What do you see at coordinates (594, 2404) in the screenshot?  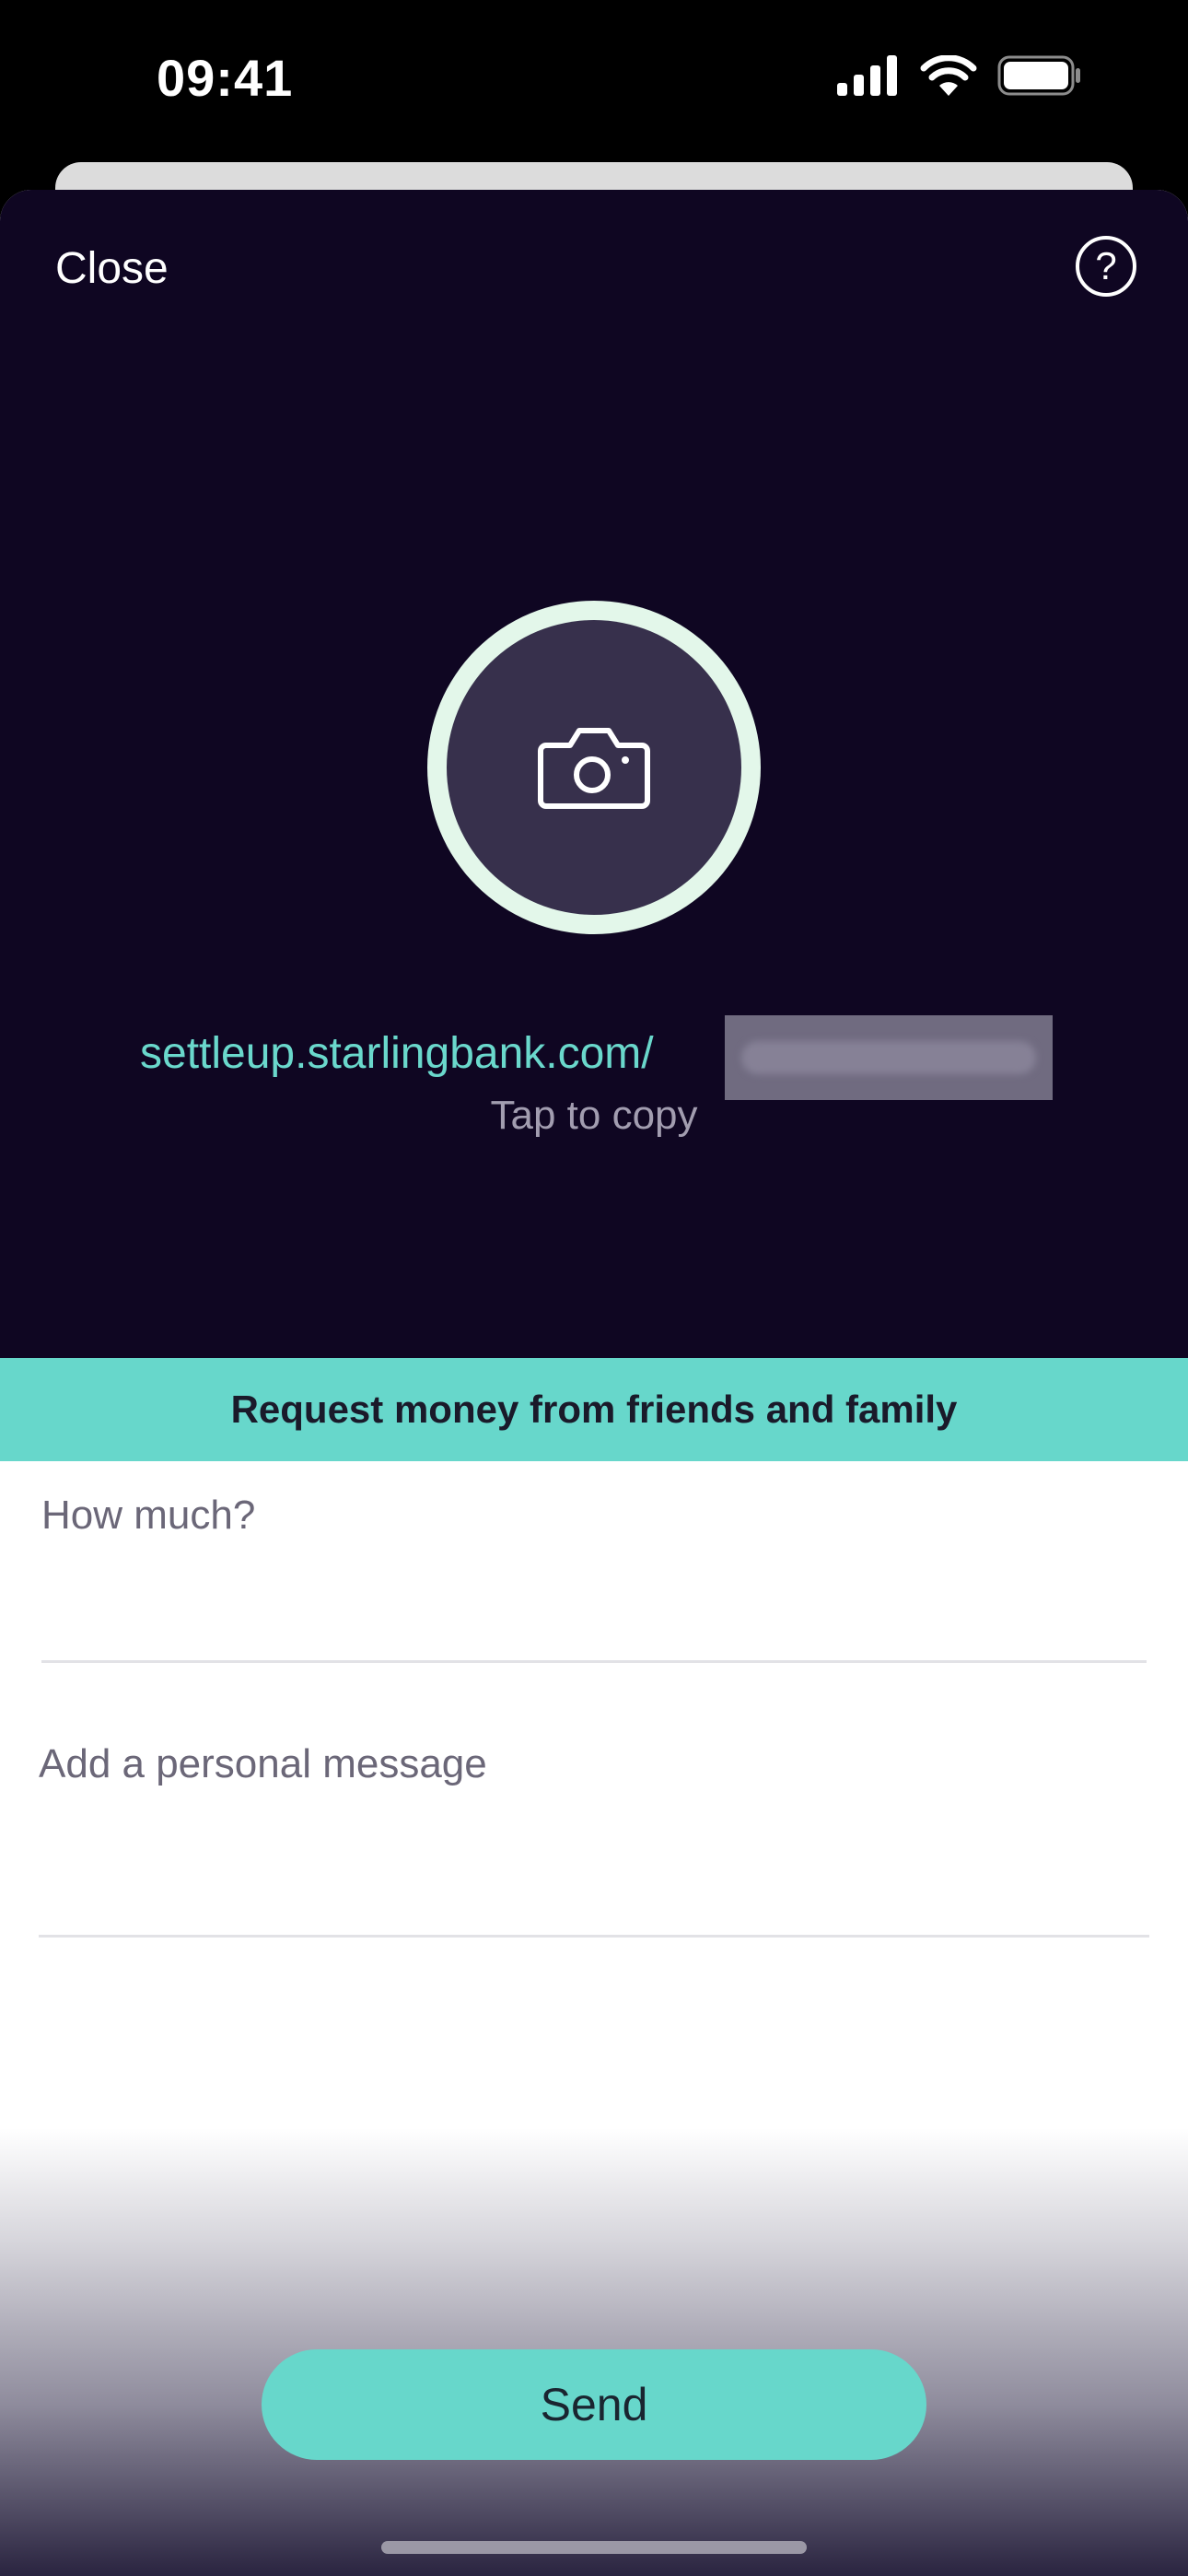 I see `send-button: Send` at bounding box center [594, 2404].